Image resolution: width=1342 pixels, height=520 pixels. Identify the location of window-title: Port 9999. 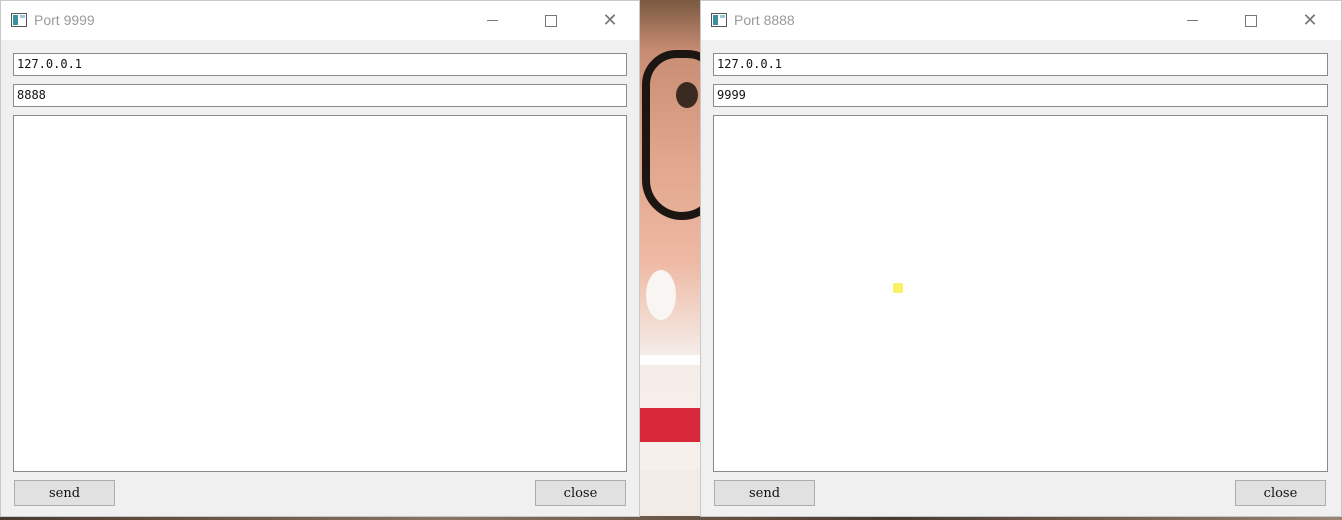
(64, 20).